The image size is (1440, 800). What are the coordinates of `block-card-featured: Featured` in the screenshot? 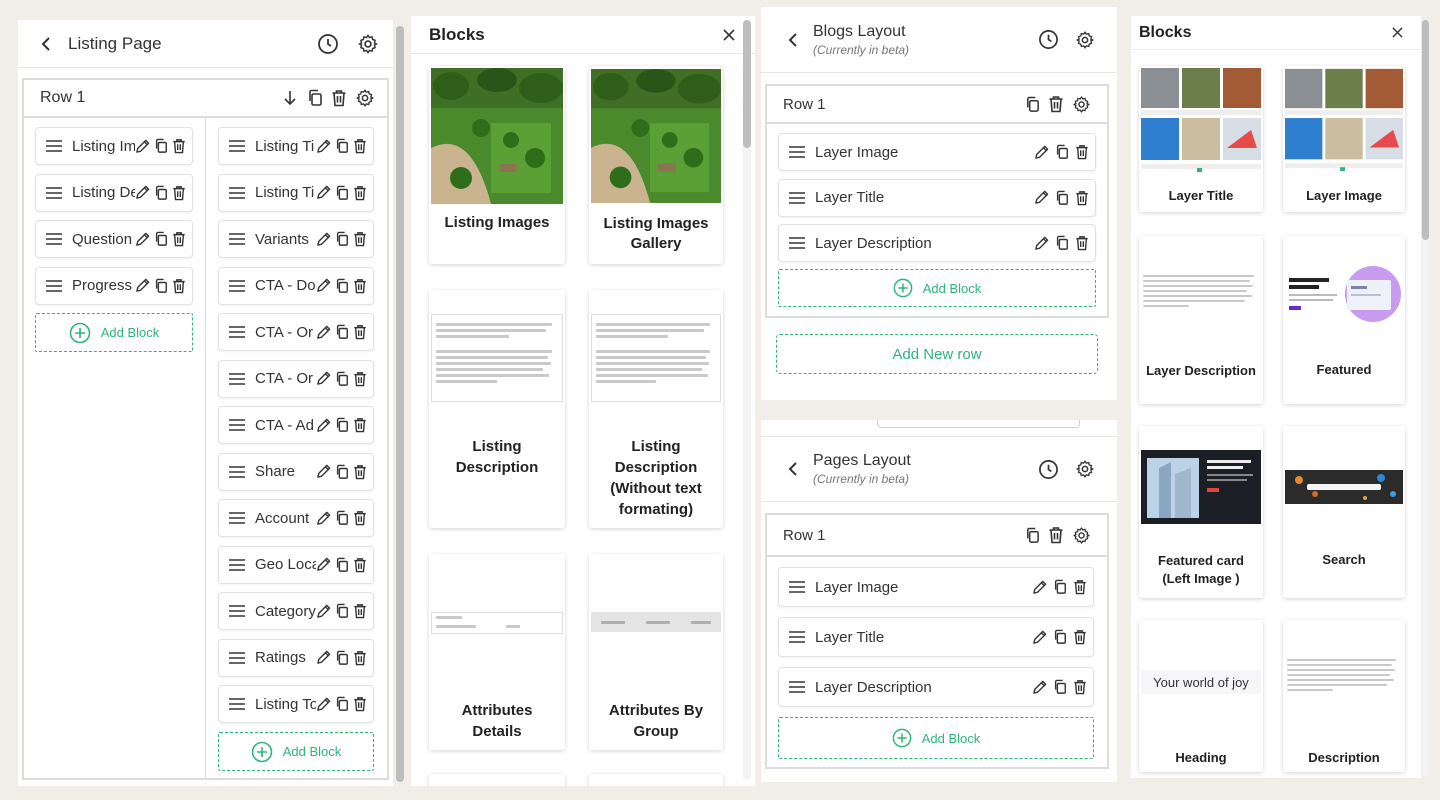 It's located at (1344, 320).